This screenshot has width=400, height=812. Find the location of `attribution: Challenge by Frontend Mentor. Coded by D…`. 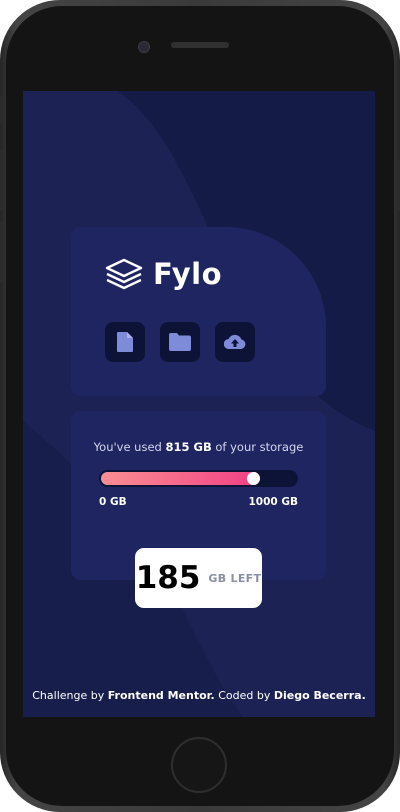

attribution: Challenge by Frontend Mentor. Coded by D… is located at coordinates (199, 695).